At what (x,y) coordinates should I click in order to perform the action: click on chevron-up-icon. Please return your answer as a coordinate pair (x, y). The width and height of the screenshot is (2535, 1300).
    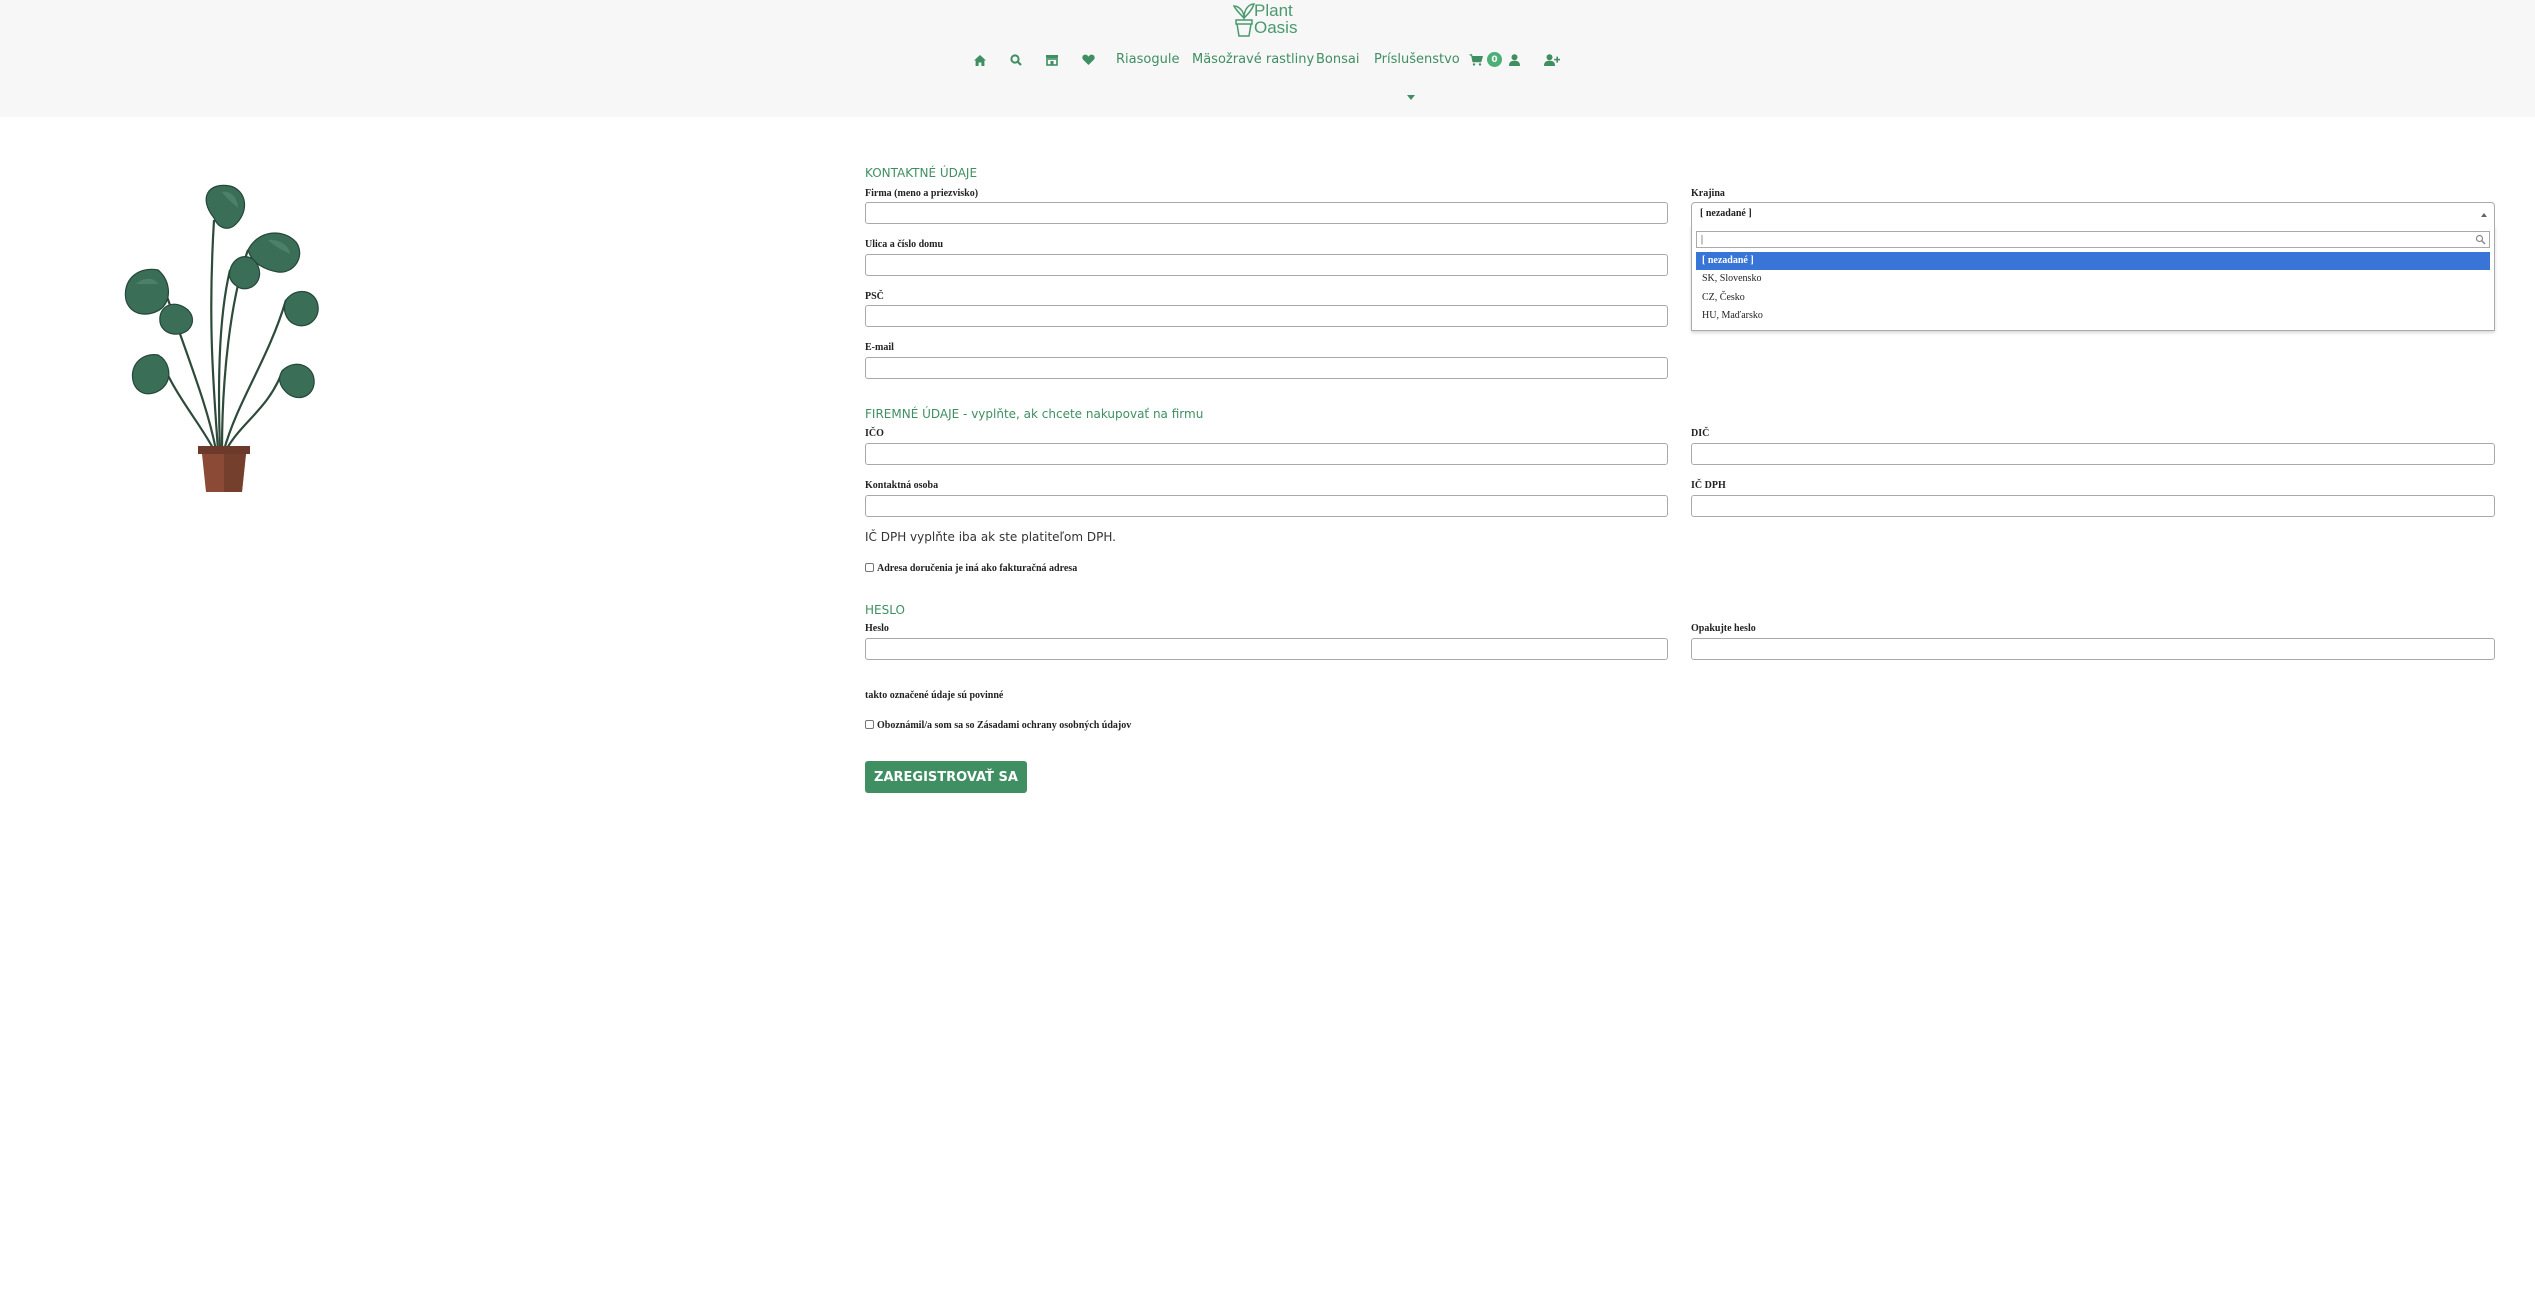
    Looking at the image, I should click on (2484, 215).